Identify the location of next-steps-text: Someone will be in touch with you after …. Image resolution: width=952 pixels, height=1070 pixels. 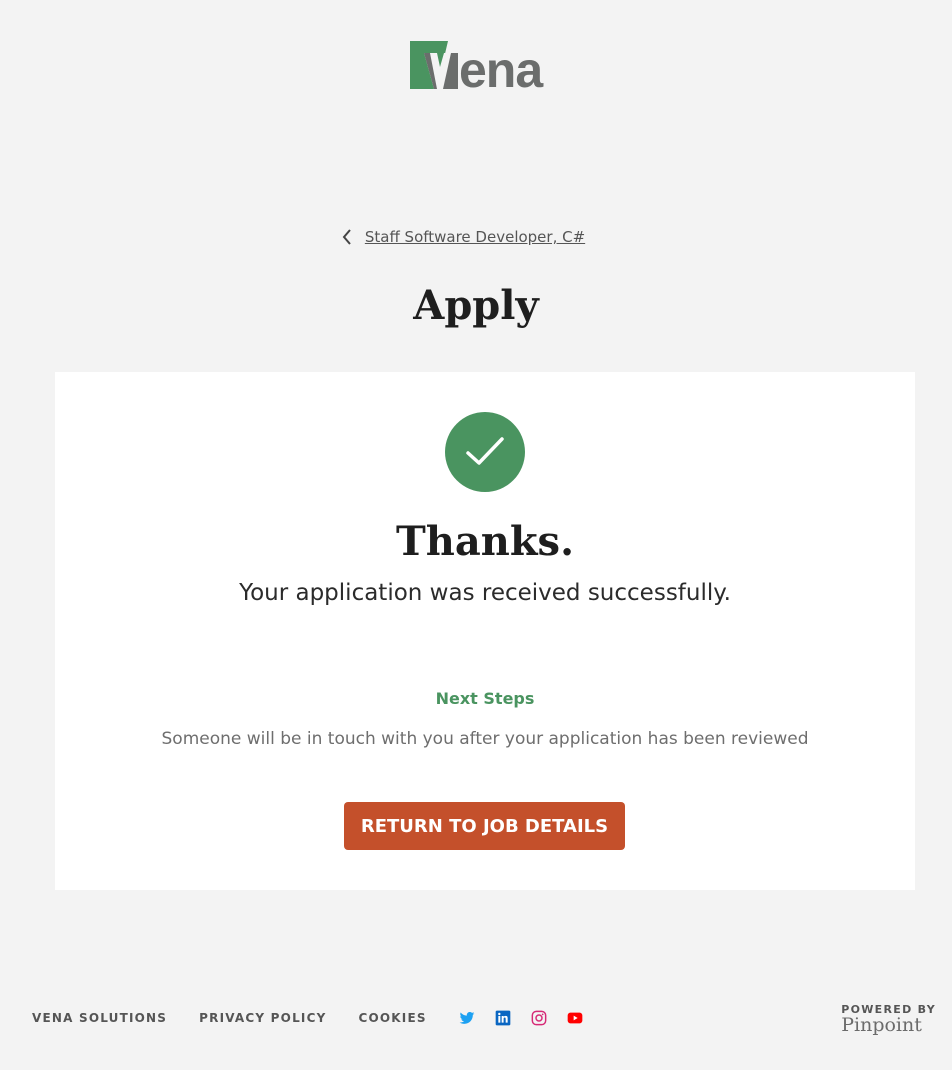
(485, 739).